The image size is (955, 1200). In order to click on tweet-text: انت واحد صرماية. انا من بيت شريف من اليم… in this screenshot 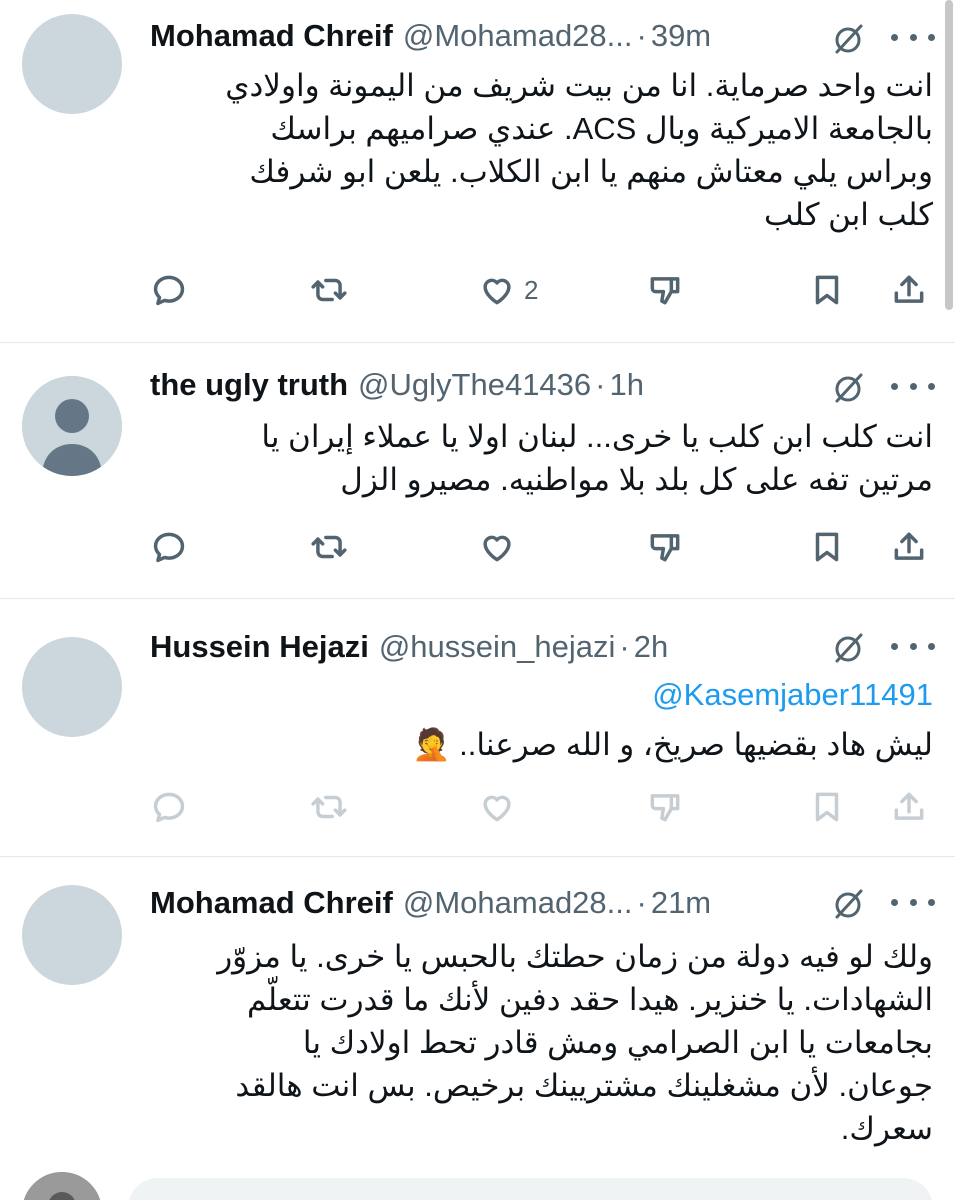, I will do `click(541, 150)`.